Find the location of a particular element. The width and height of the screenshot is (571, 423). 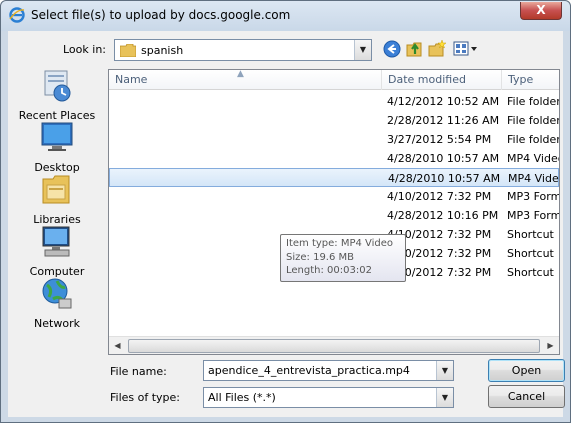

column-header: ▲ Name Date modified Type is located at coordinates (334, 80).